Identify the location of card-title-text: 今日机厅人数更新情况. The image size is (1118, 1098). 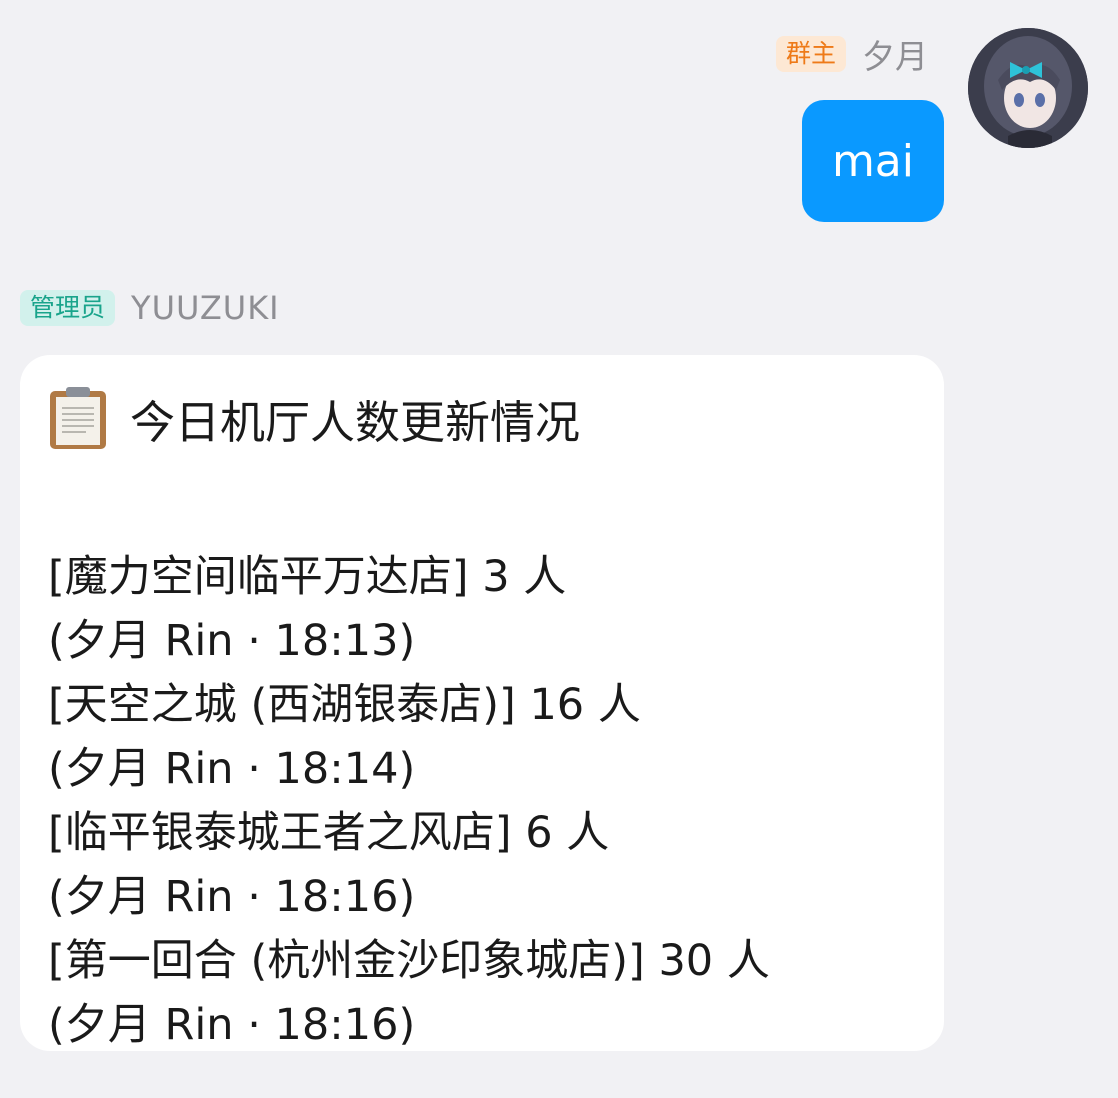
(355, 422).